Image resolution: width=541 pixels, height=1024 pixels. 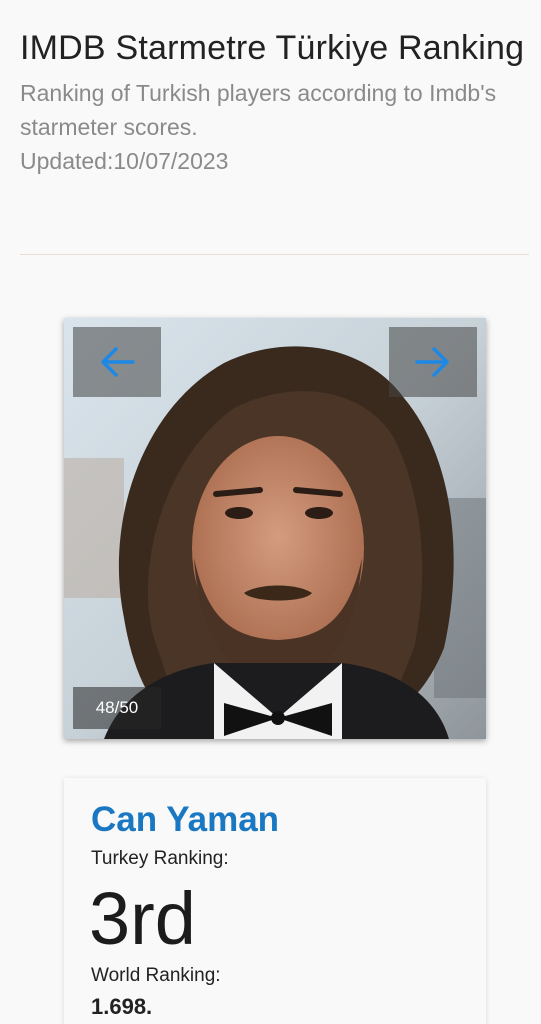 What do you see at coordinates (142, 918) in the screenshot?
I see `turkey-ranking-value: 3rd` at bounding box center [142, 918].